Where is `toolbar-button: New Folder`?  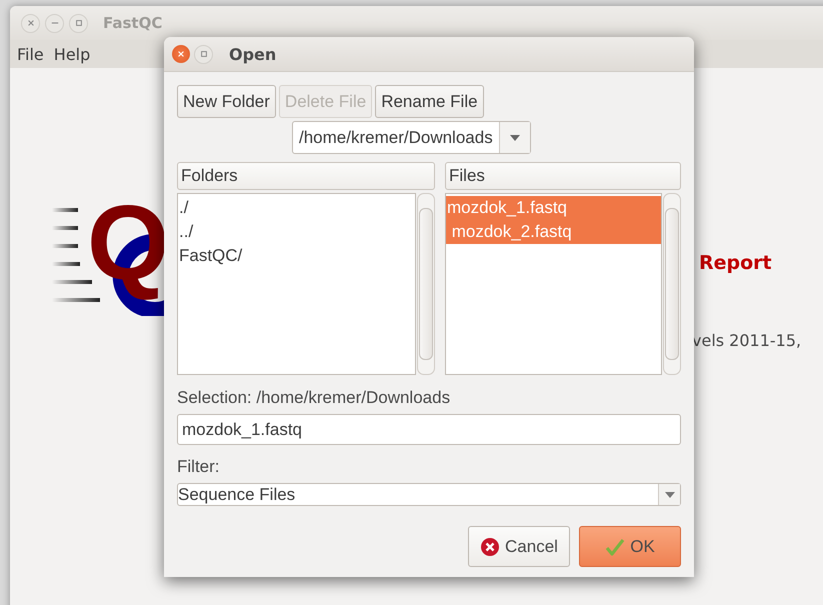 toolbar-button: New Folder is located at coordinates (226, 101).